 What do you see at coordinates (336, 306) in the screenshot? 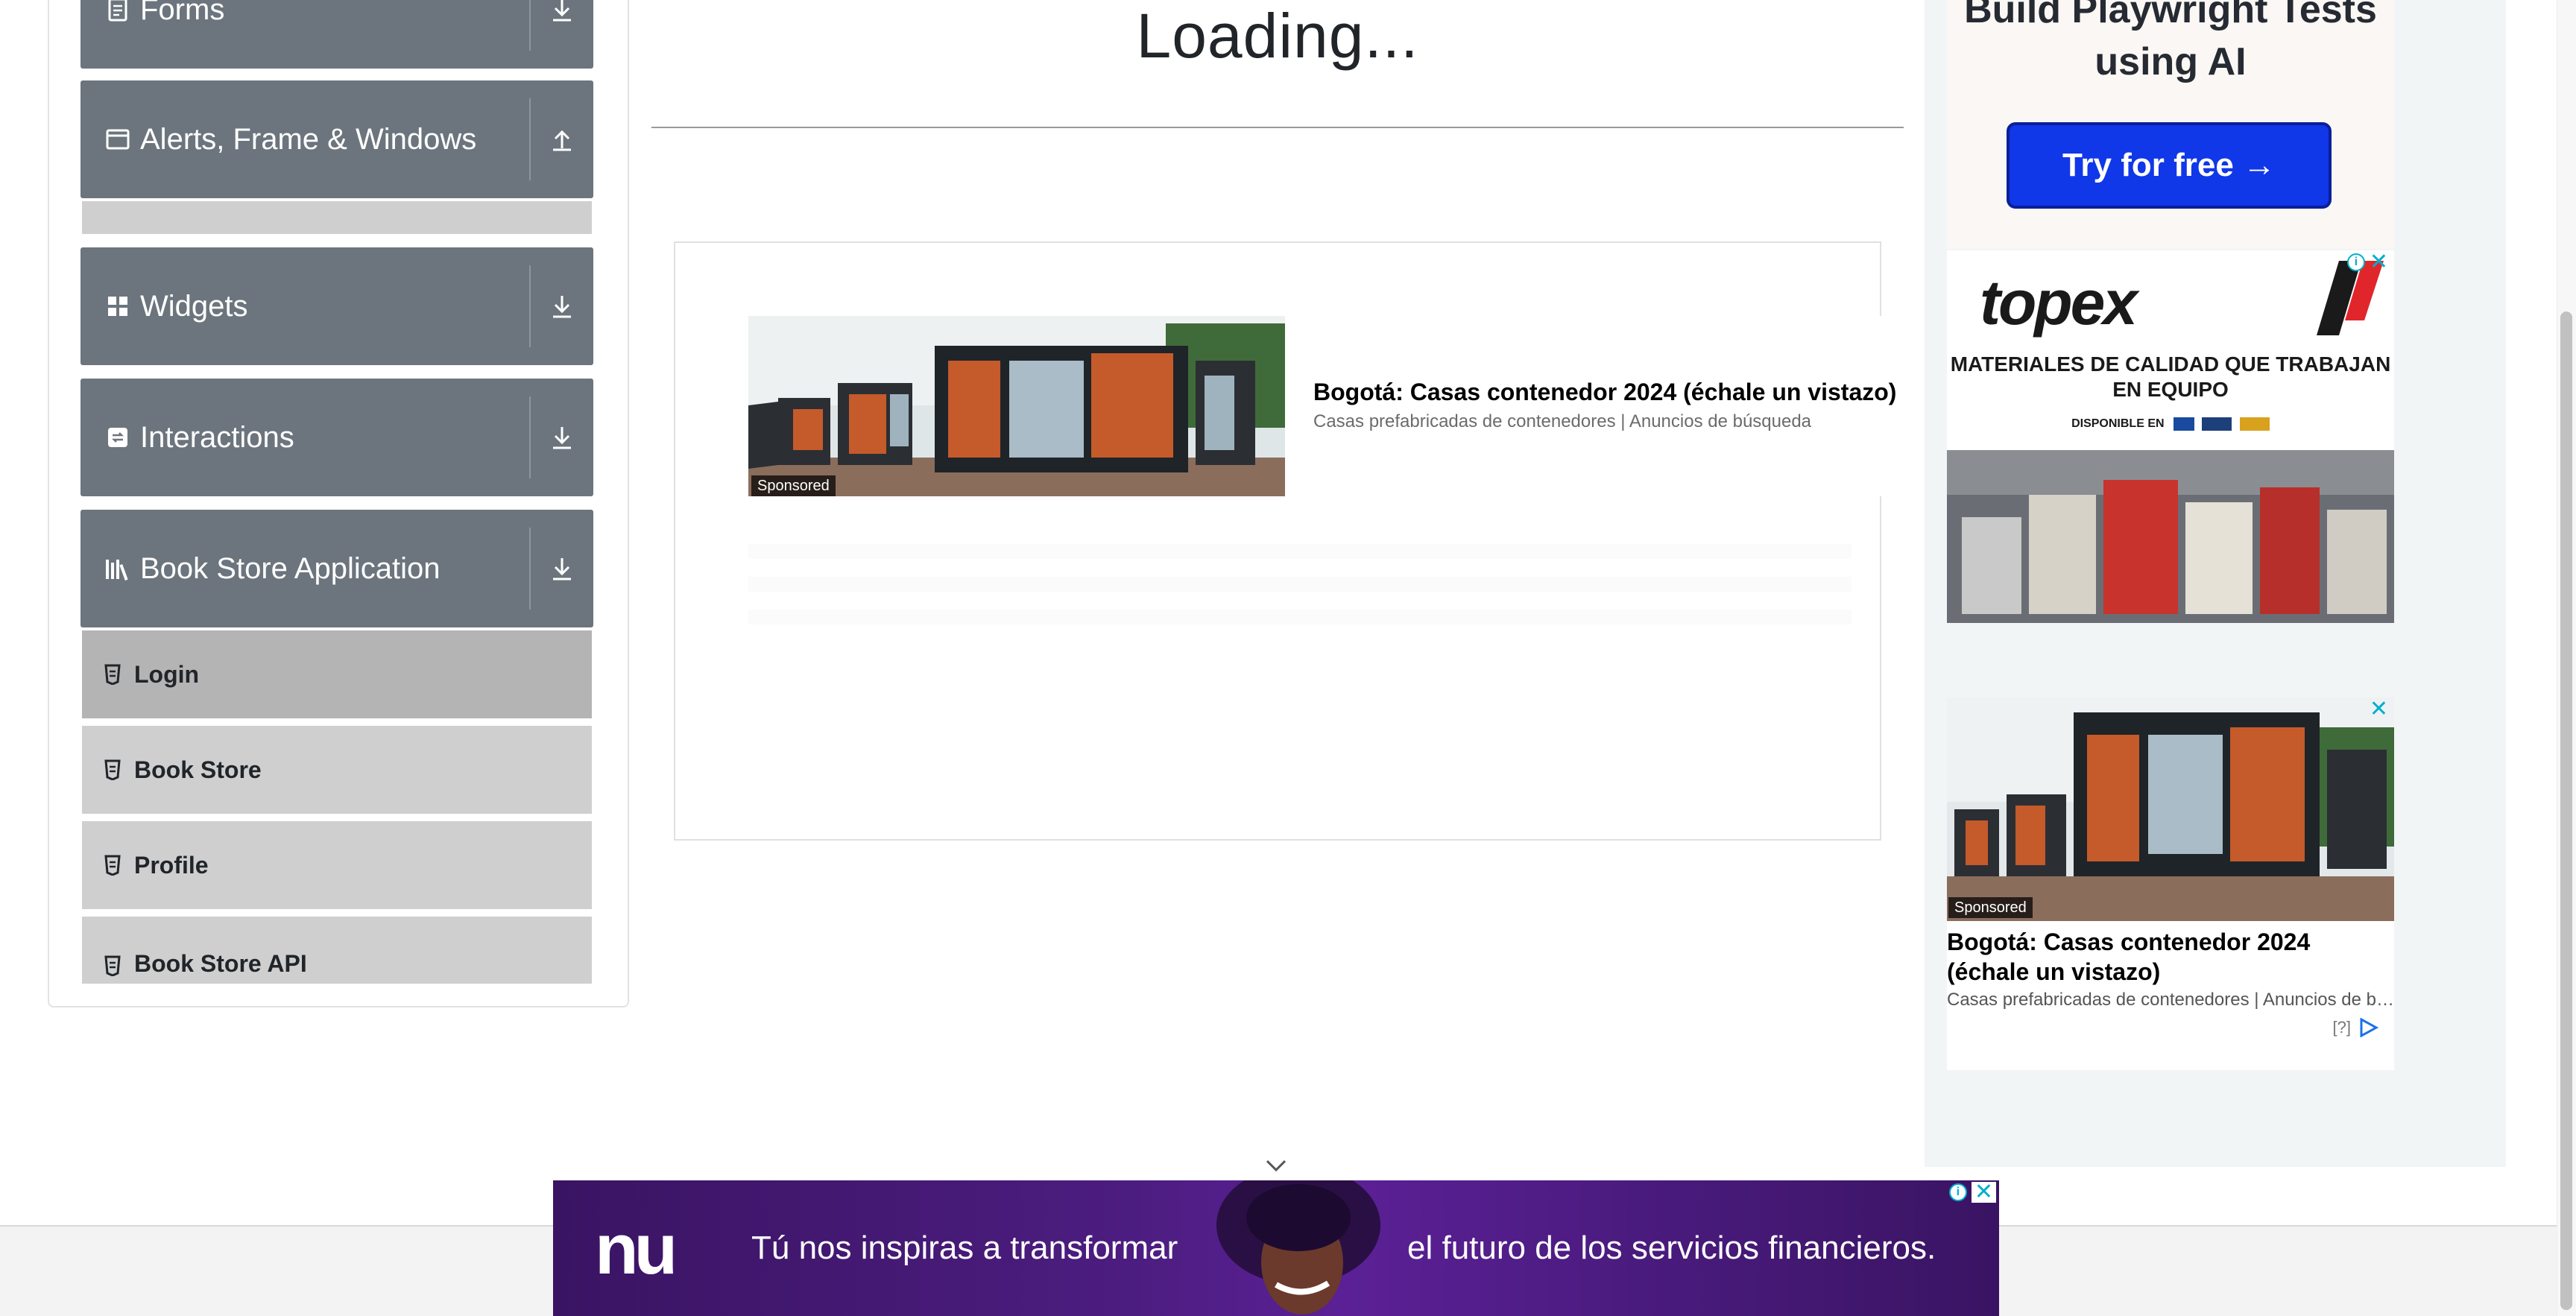
I see `group-widgets: Widgets` at bounding box center [336, 306].